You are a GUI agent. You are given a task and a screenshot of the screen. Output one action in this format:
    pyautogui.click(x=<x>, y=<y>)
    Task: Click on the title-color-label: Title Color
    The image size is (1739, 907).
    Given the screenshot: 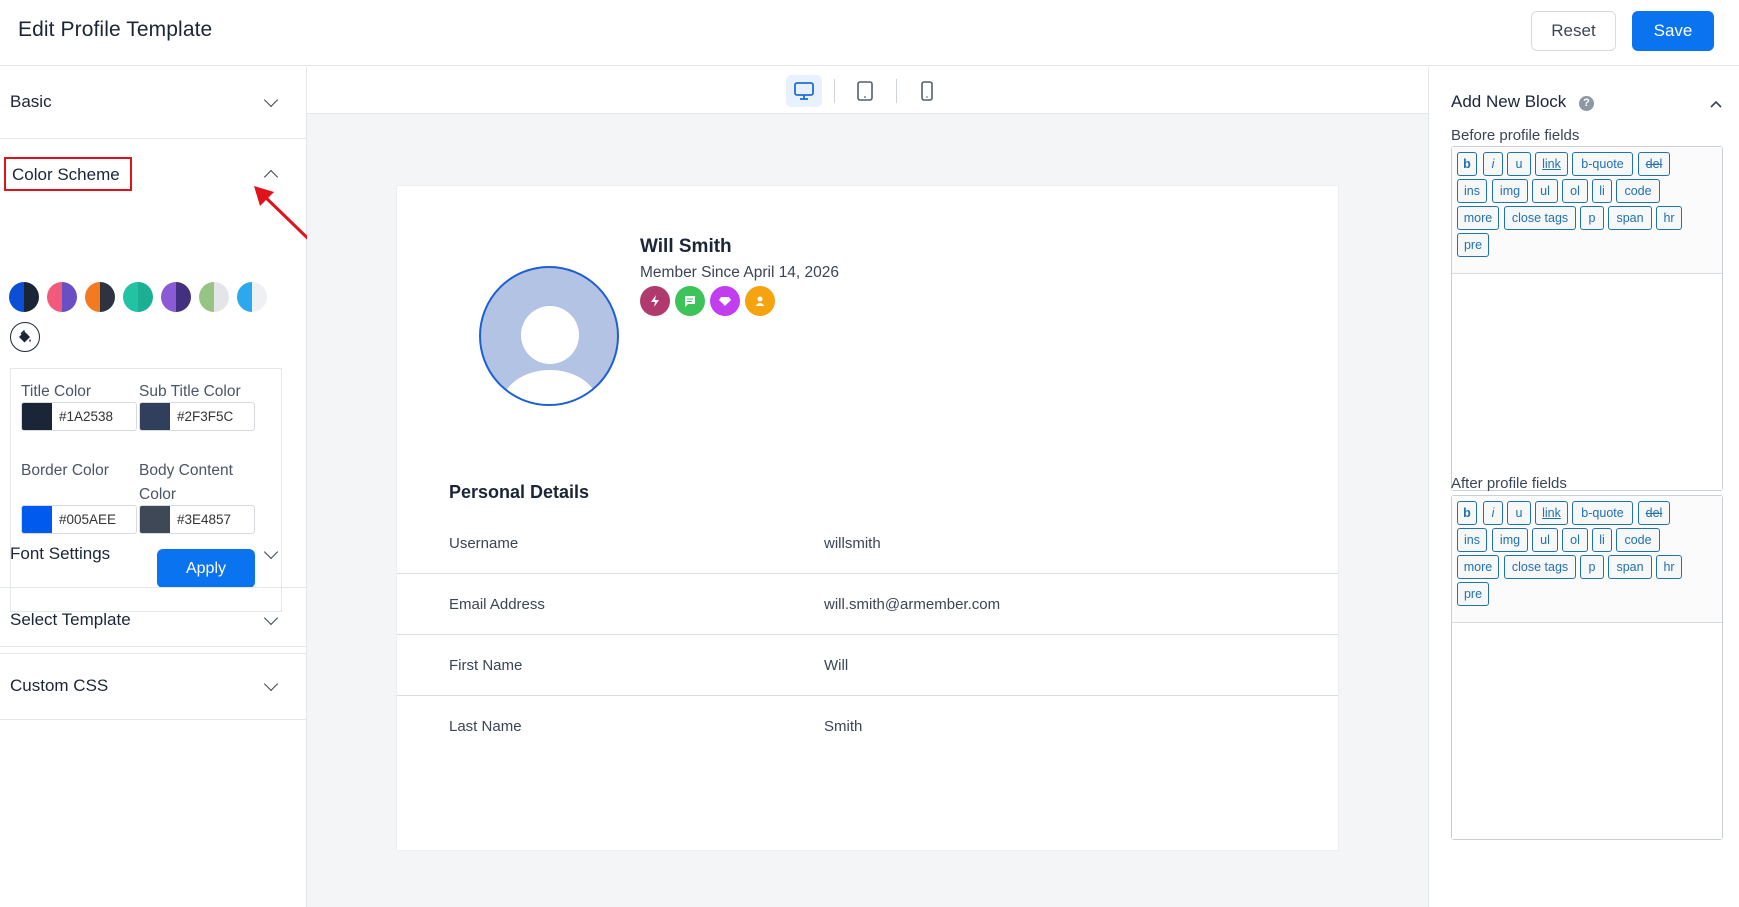 What is the action you would take?
    pyautogui.click(x=56, y=391)
    